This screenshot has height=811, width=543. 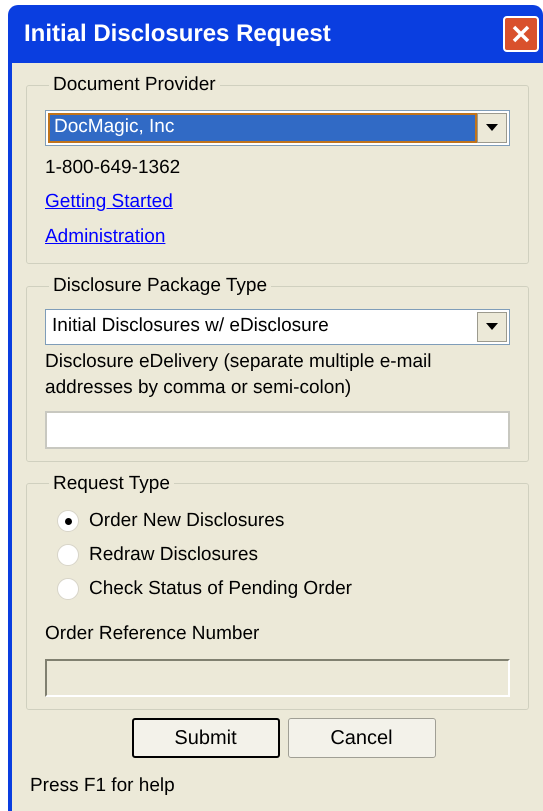 What do you see at coordinates (220, 588) in the screenshot?
I see `radio-label: Check Status of Pending Order` at bounding box center [220, 588].